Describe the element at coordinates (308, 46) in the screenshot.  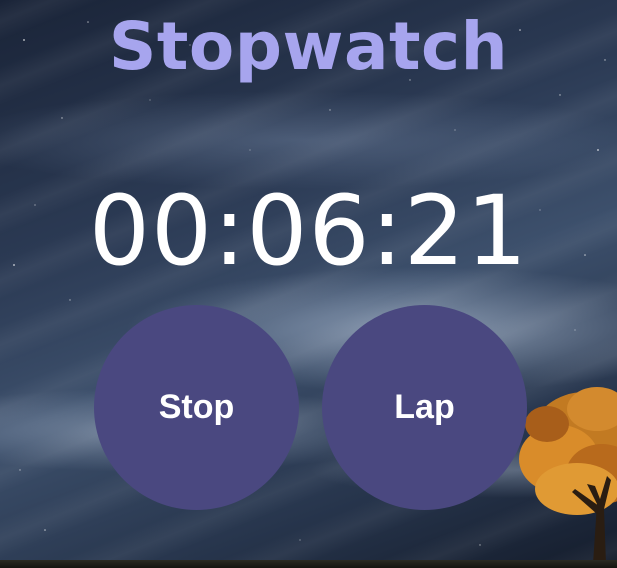
I see `app-title: Stopwatch` at that location.